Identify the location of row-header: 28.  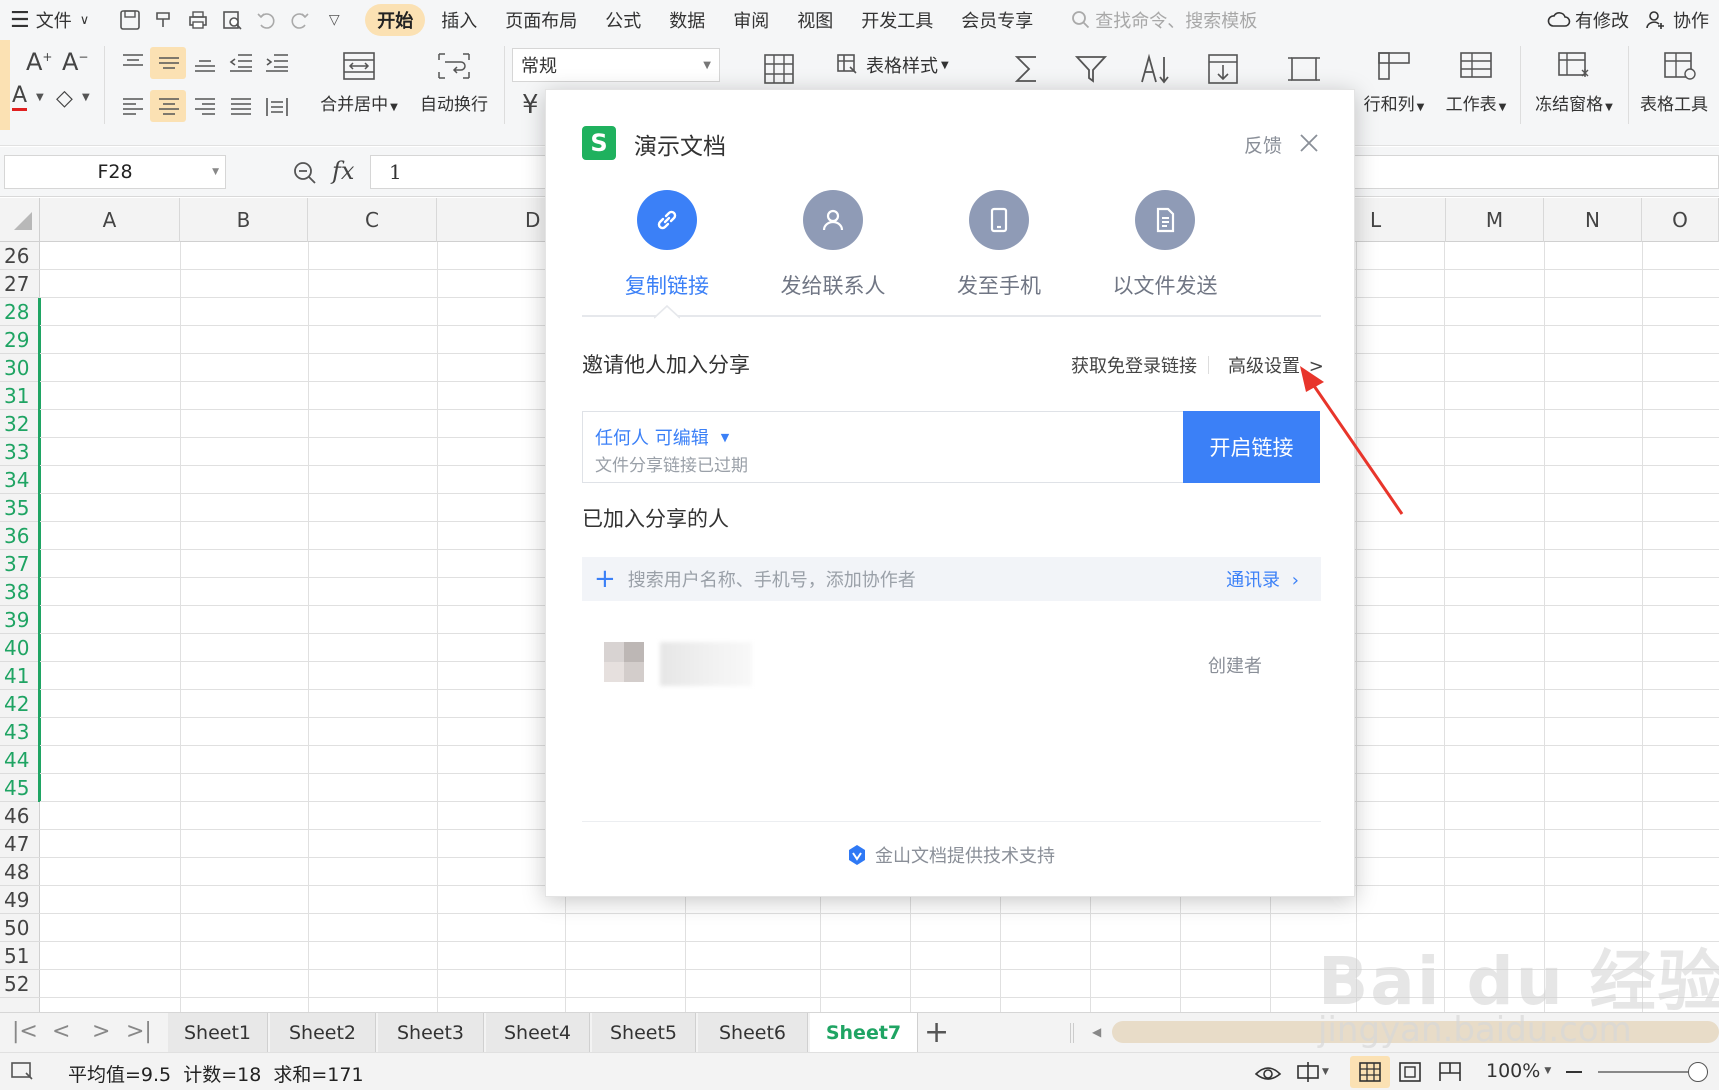
(20, 312).